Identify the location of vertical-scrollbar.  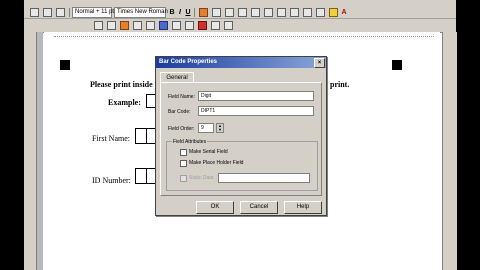
(449, 151).